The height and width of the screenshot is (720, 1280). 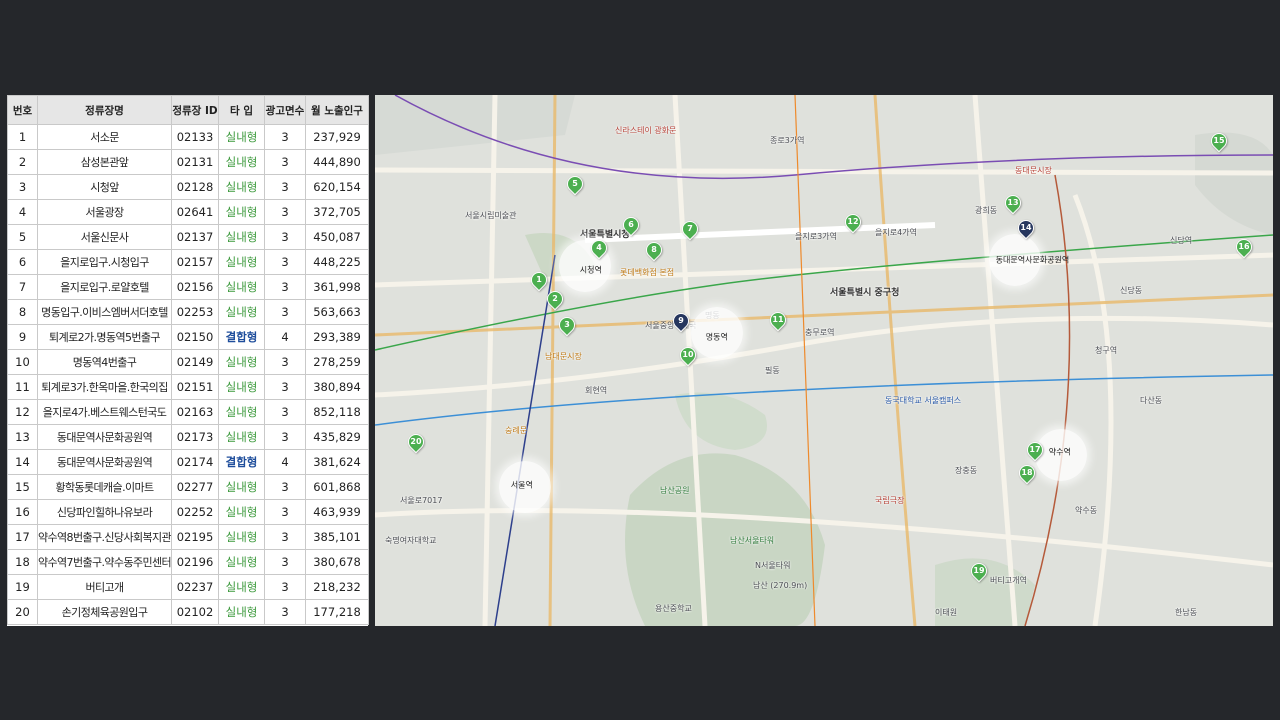 I want to click on map-label: 필동, so click(x=772, y=370).